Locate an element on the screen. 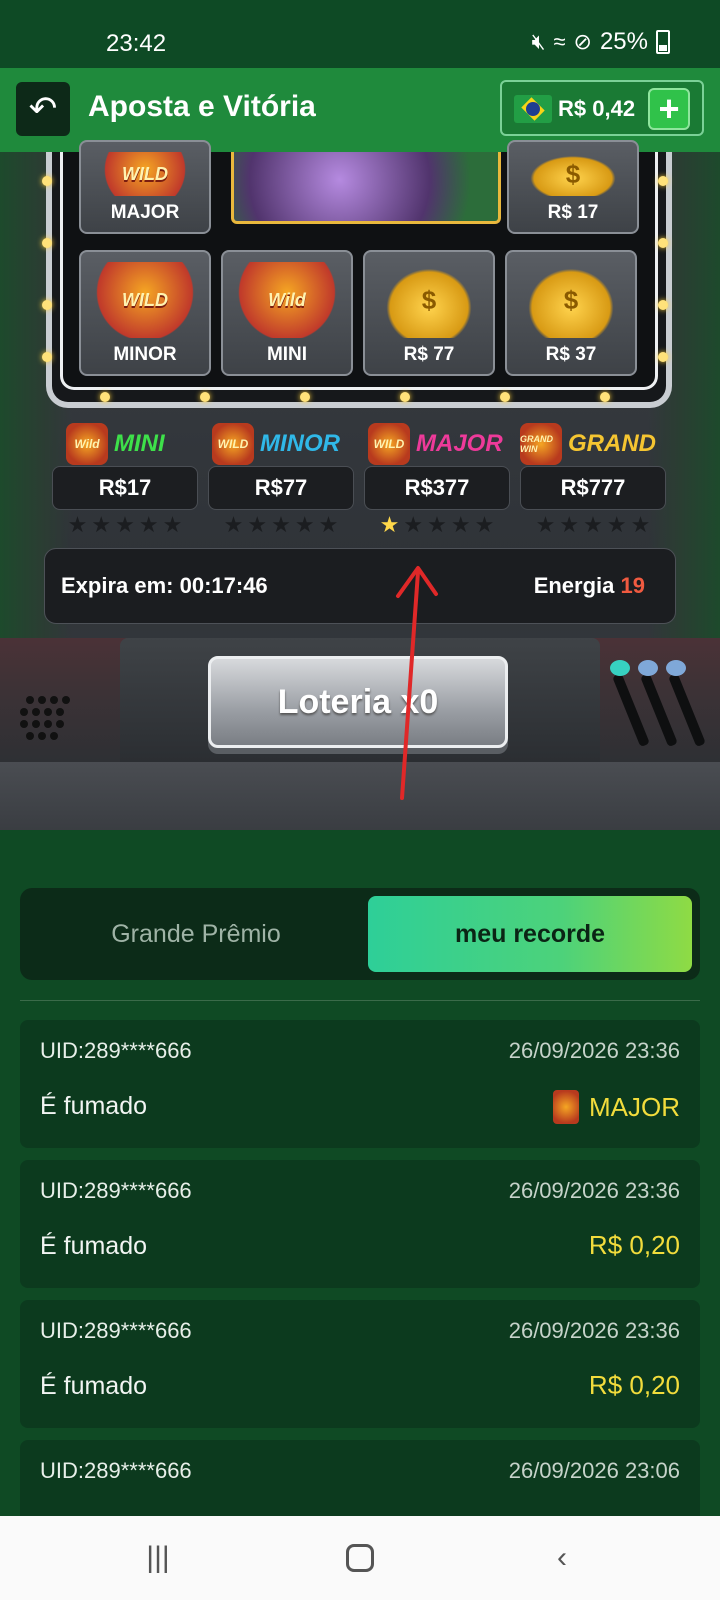  divider is located at coordinates (360, 1000).